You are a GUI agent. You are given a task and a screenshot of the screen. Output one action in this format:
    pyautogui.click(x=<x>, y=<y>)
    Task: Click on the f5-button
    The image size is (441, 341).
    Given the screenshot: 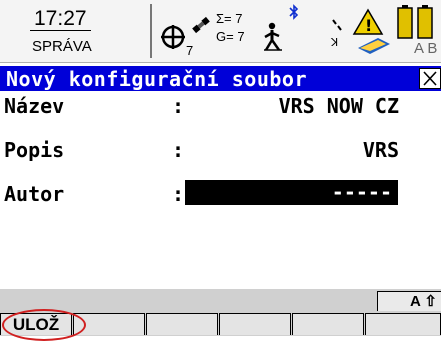 What is the action you would take?
    pyautogui.click(x=328, y=324)
    